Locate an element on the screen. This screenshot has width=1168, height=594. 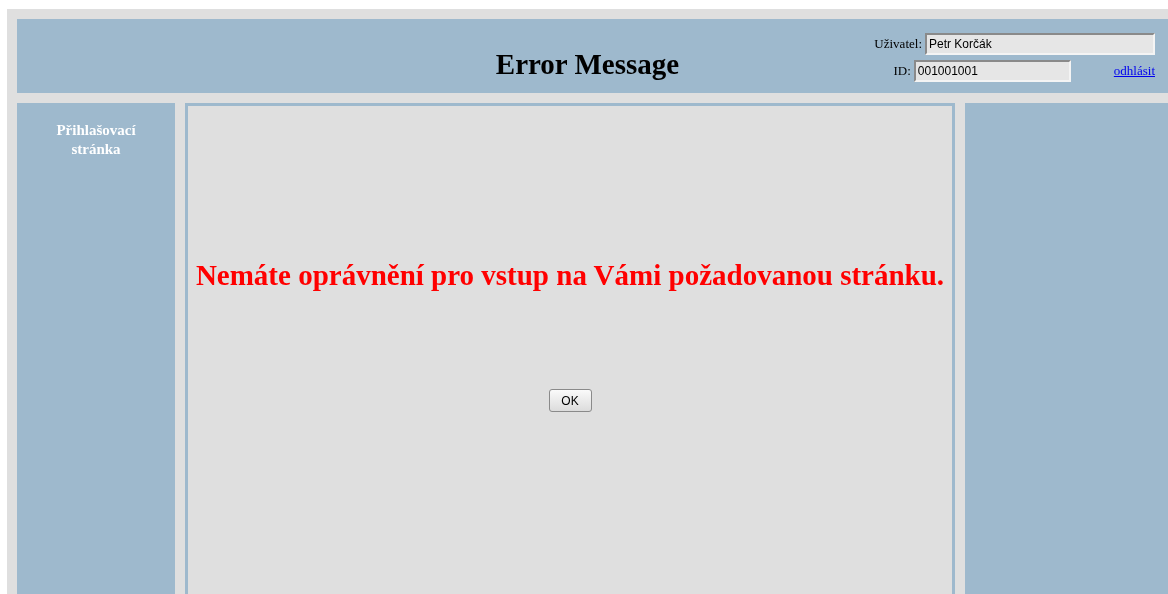
page-title: Error Message is located at coordinates (587, 65).